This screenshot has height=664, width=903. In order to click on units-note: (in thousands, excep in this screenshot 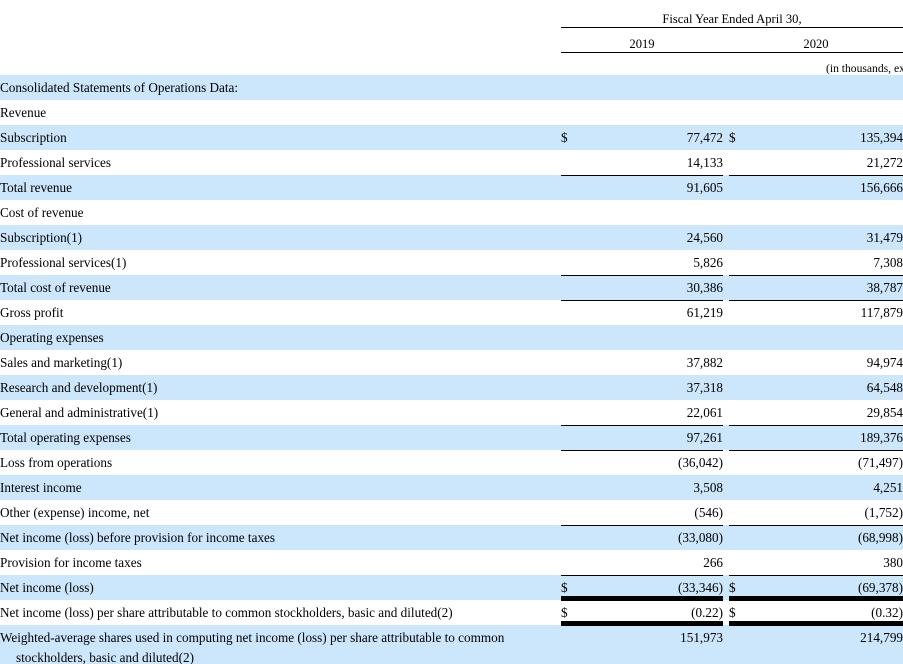, I will do `click(864, 68)`.